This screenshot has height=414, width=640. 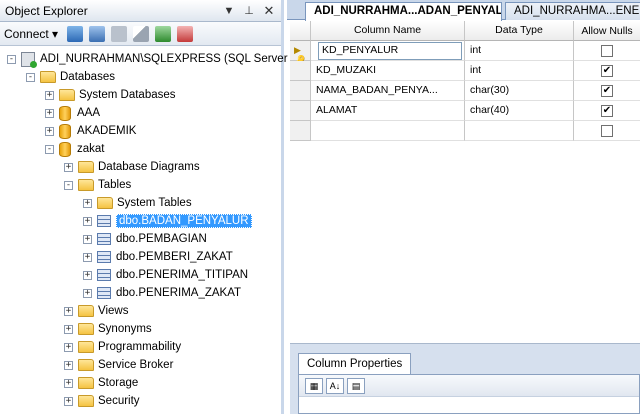 I want to click on table-row, so click(x=465, y=131).